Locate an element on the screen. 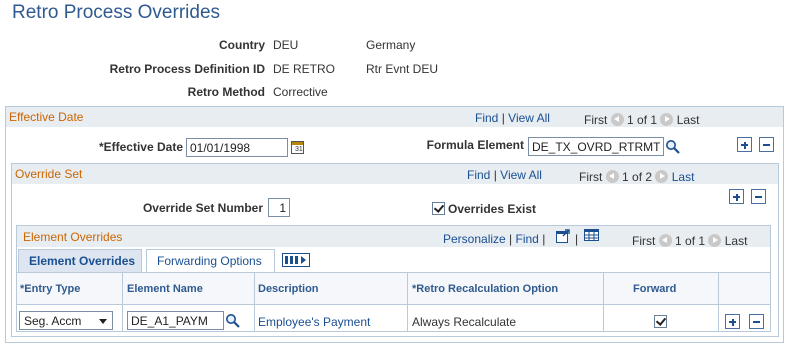 The height and width of the screenshot is (359, 788). overrides-exist-checkbox is located at coordinates (438, 208).